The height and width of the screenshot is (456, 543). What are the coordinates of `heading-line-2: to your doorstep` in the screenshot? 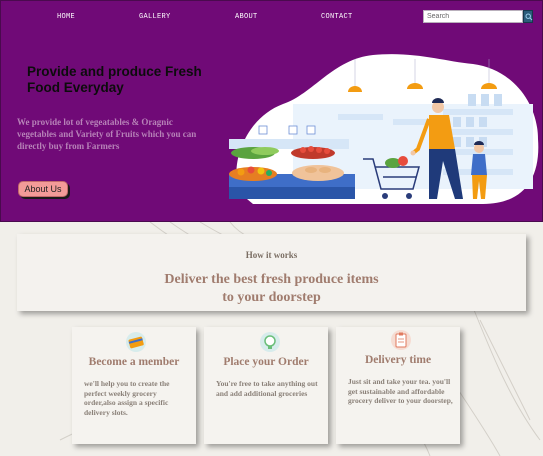 It's located at (271, 297).